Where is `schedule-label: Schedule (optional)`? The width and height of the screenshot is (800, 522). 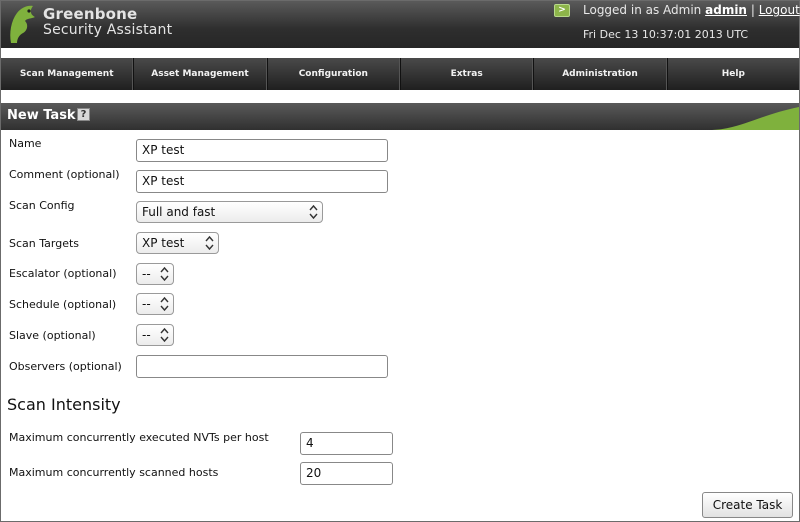
schedule-label: Schedule (optional) is located at coordinates (63, 304).